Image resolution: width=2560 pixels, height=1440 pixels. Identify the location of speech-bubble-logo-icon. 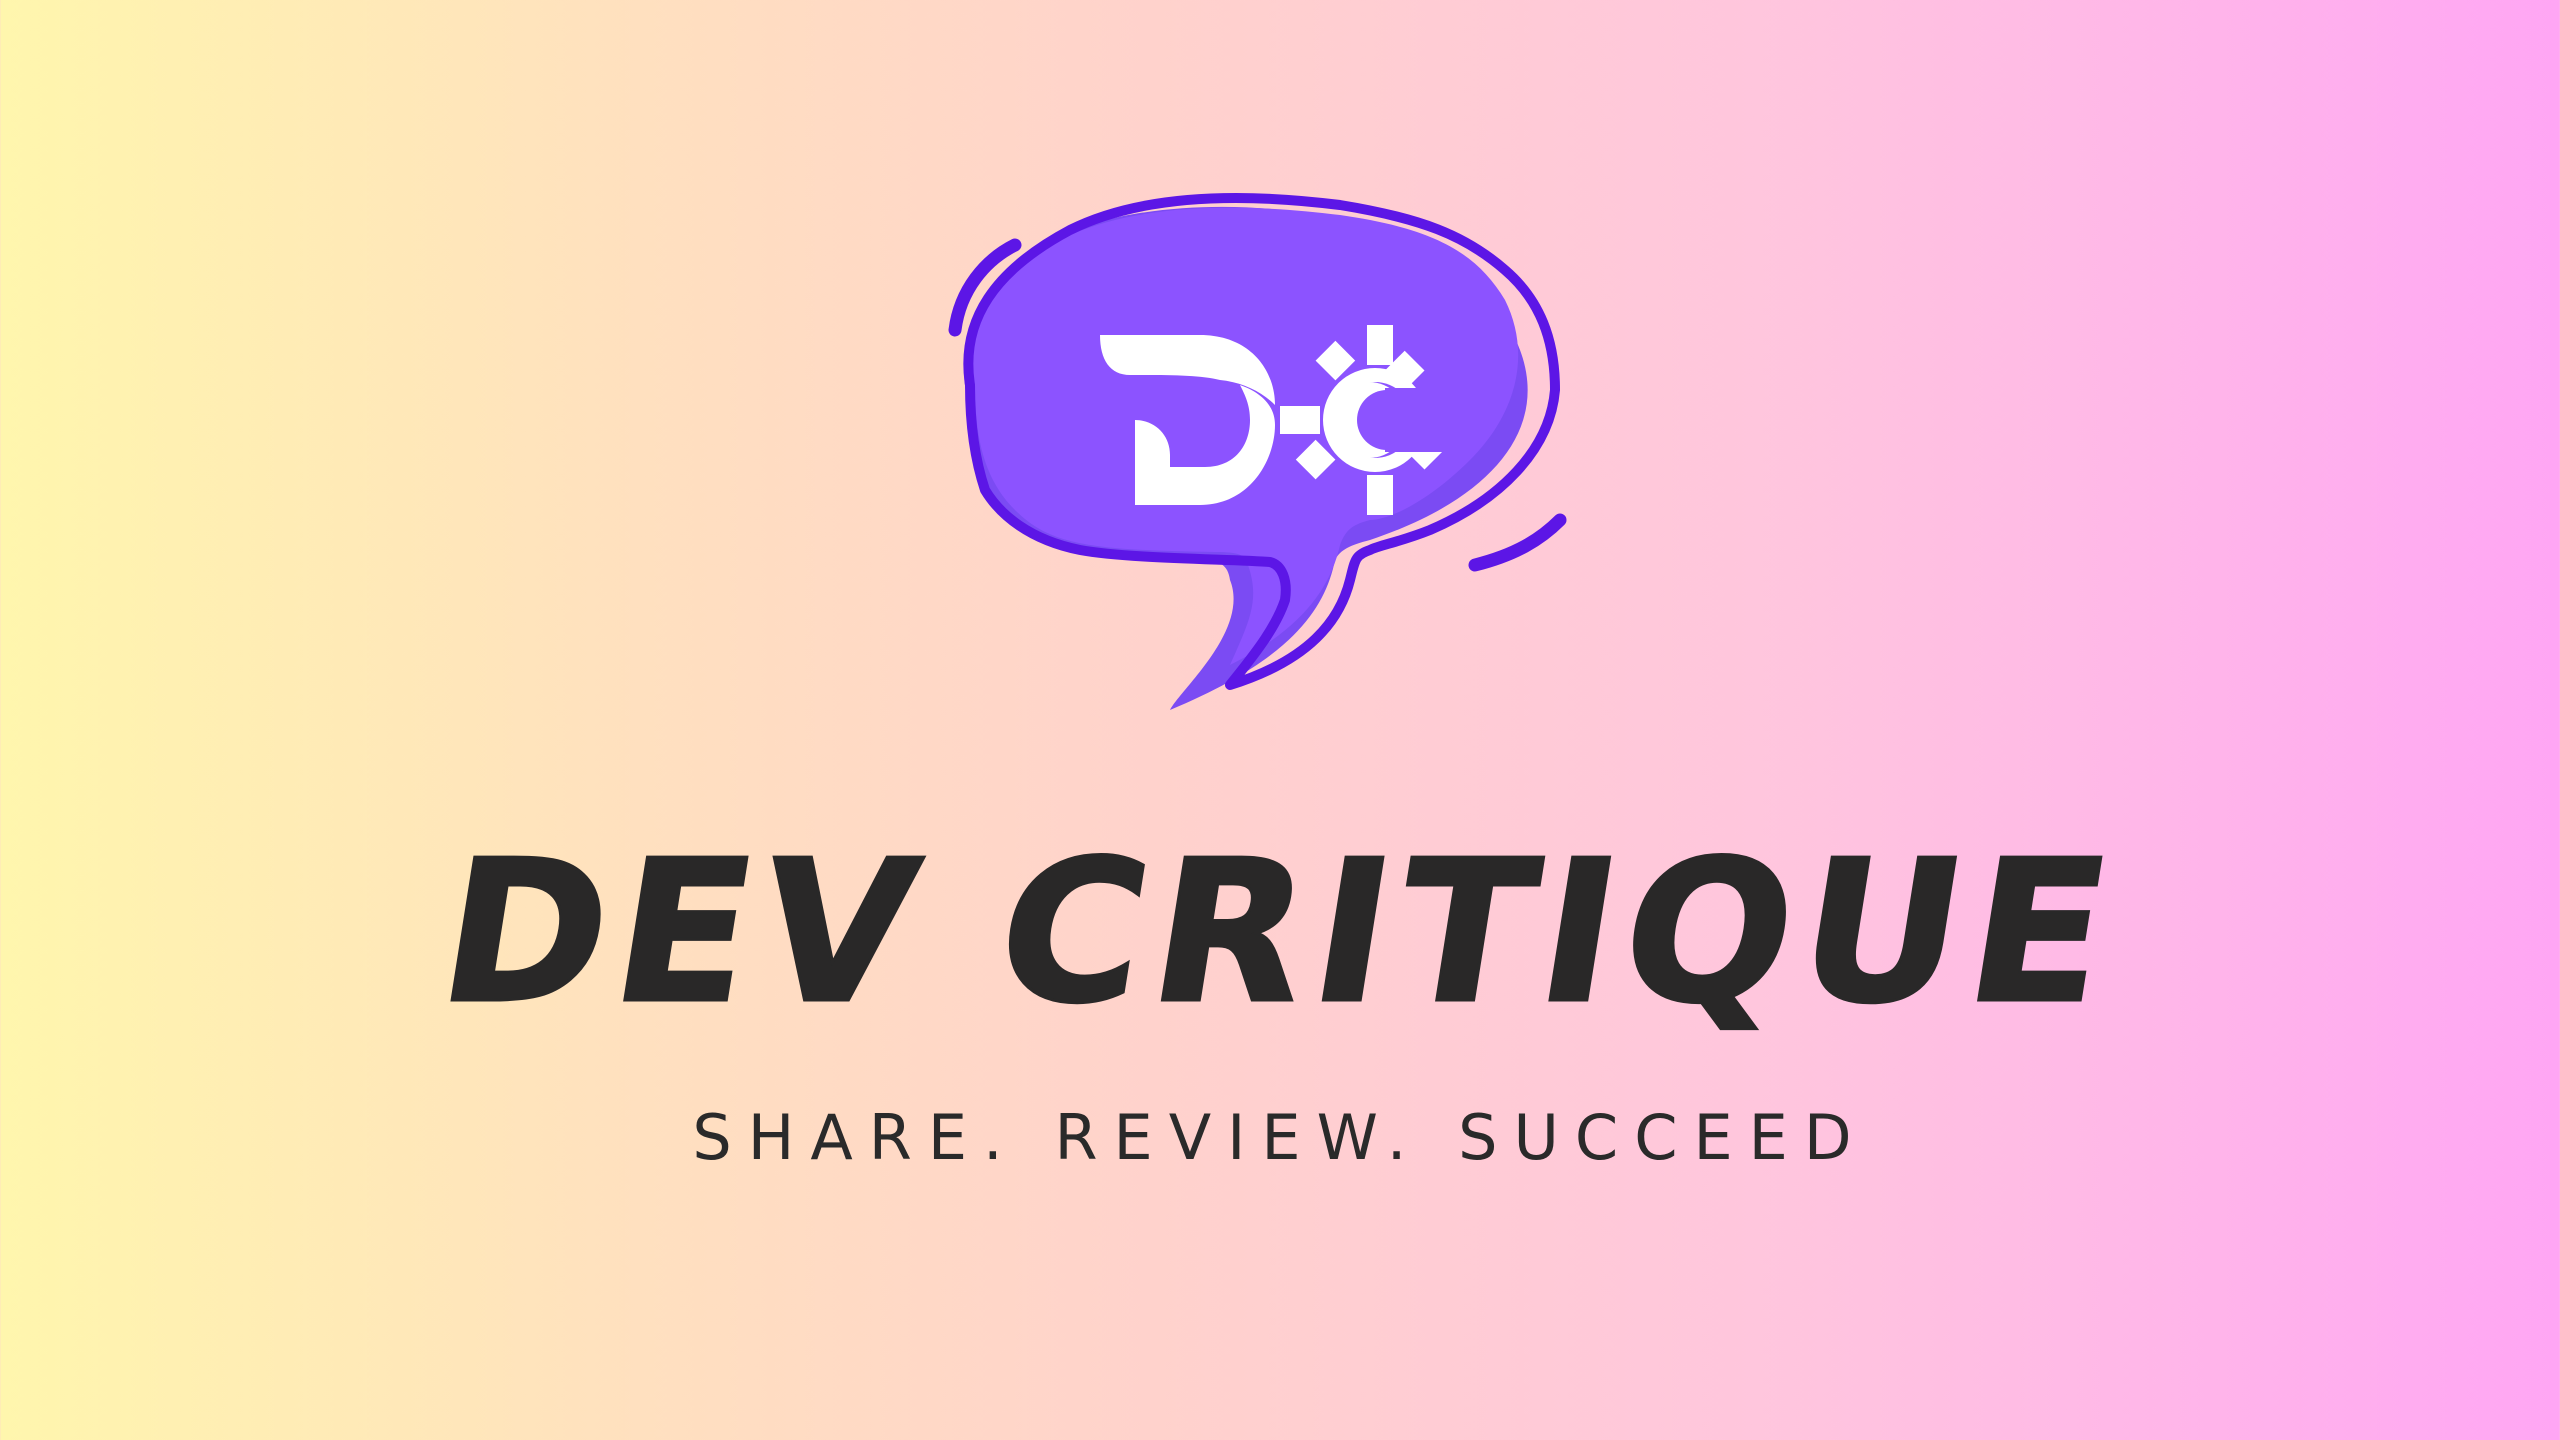
(1257, 451).